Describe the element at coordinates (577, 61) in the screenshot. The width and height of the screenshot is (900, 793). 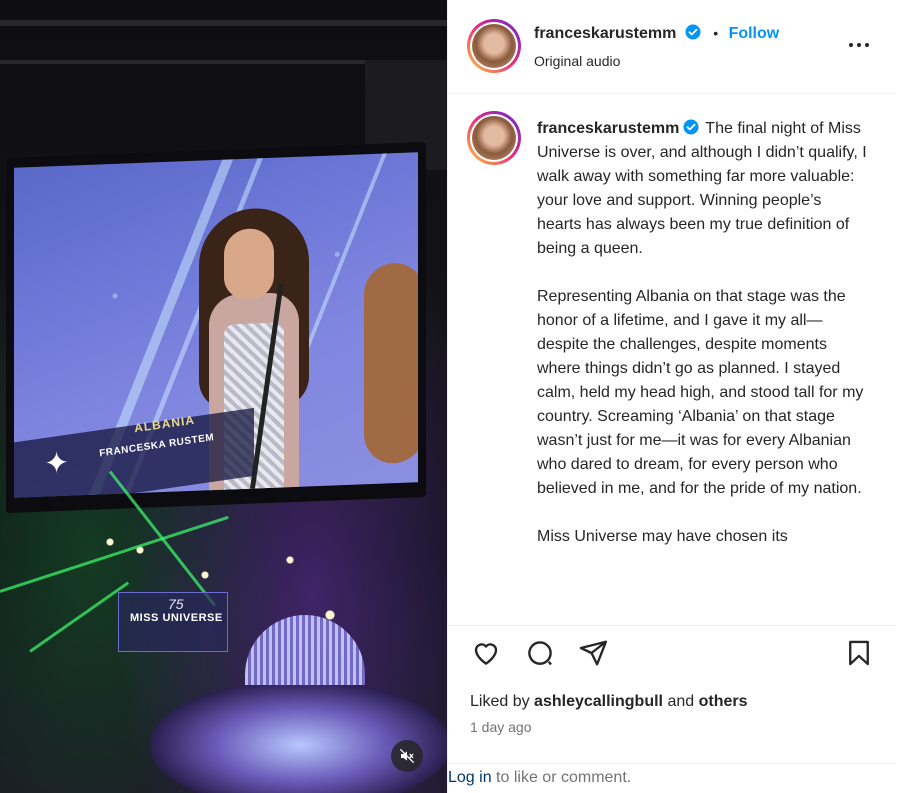
I see `original-audio-link: Original audio` at that location.